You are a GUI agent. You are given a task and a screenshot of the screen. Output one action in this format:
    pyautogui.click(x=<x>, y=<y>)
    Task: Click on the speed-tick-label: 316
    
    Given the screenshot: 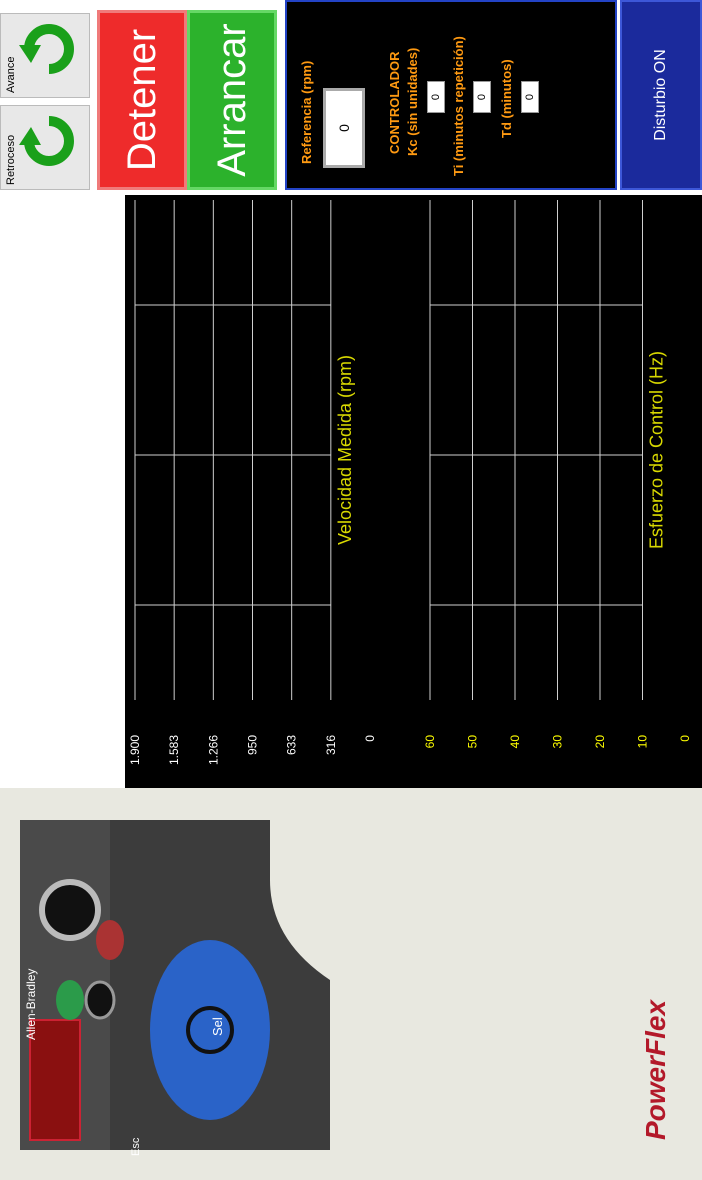 What is the action you would take?
    pyautogui.click(x=331, y=745)
    